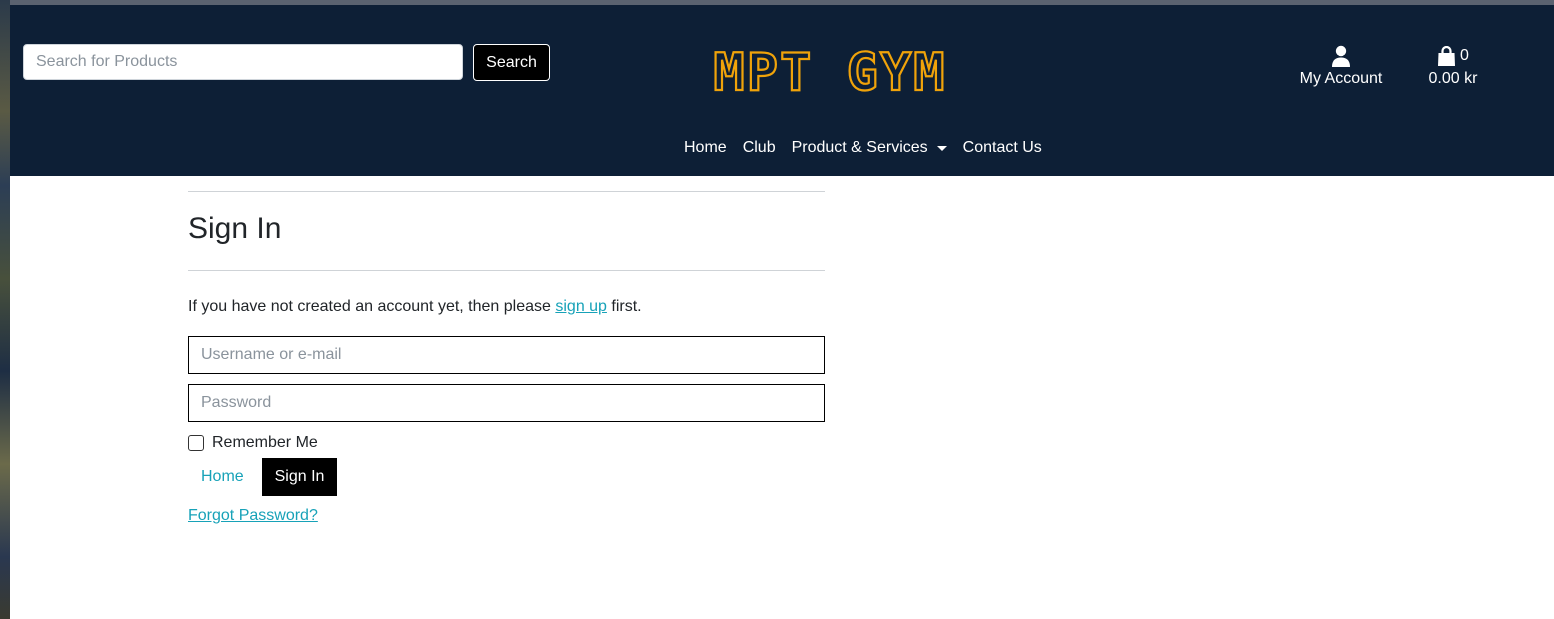 Image resolution: width=1554 pixels, height=619 pixels. What do you see at coordinates (511, 62) in the screenshot?
I see `search-button: Search` at bounding box center [511, 62].